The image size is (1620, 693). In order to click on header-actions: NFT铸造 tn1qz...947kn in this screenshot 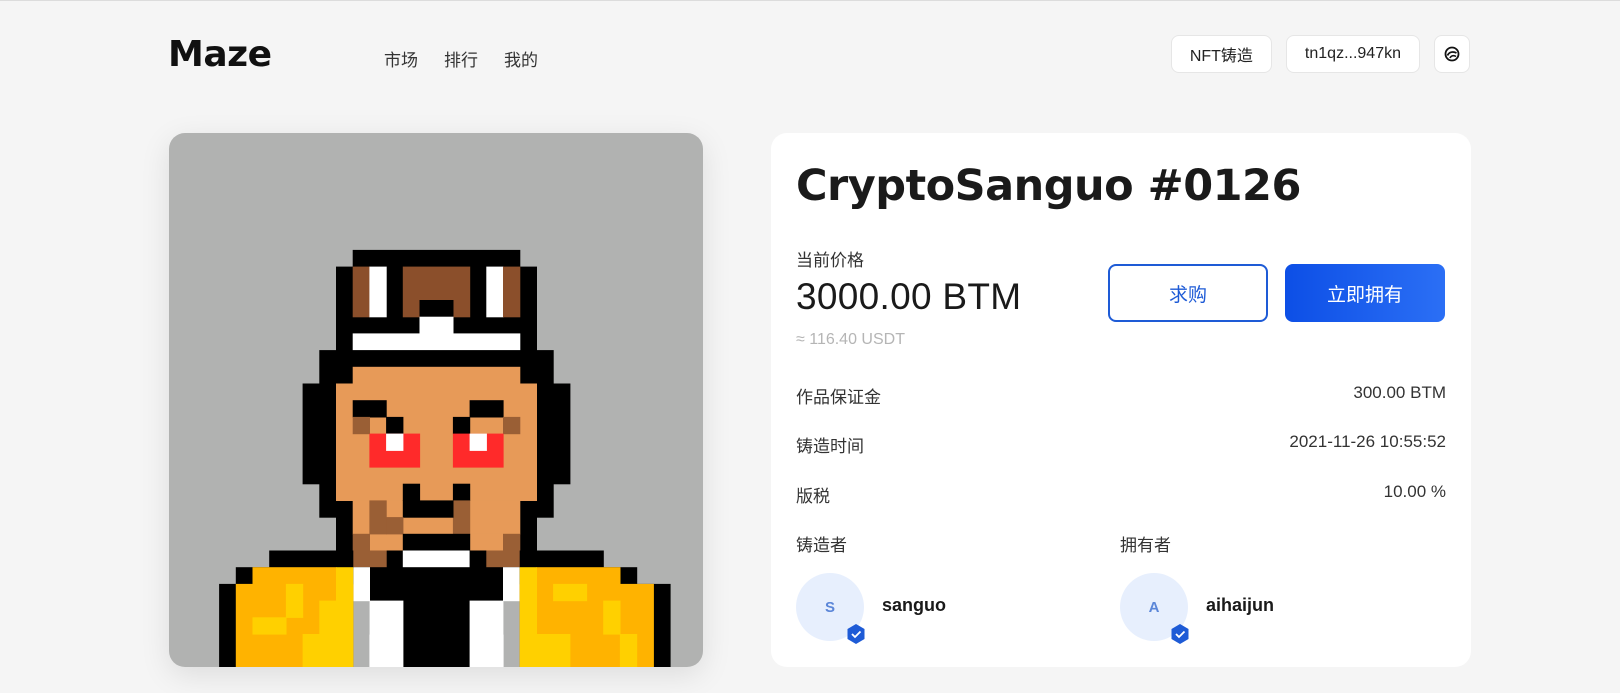, I will do `click(1320, 54)`.